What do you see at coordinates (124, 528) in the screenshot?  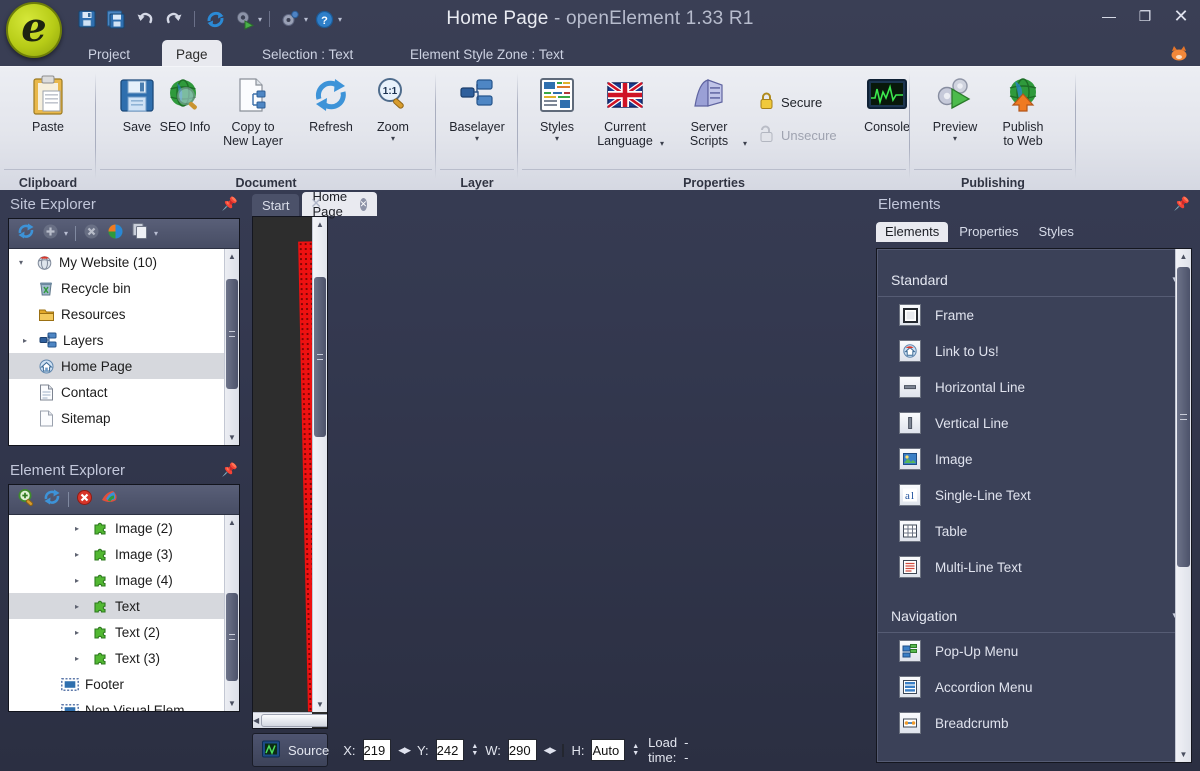 I see `element-row-image-2: ▸ Image (2)` at bounding box center [124, 528].